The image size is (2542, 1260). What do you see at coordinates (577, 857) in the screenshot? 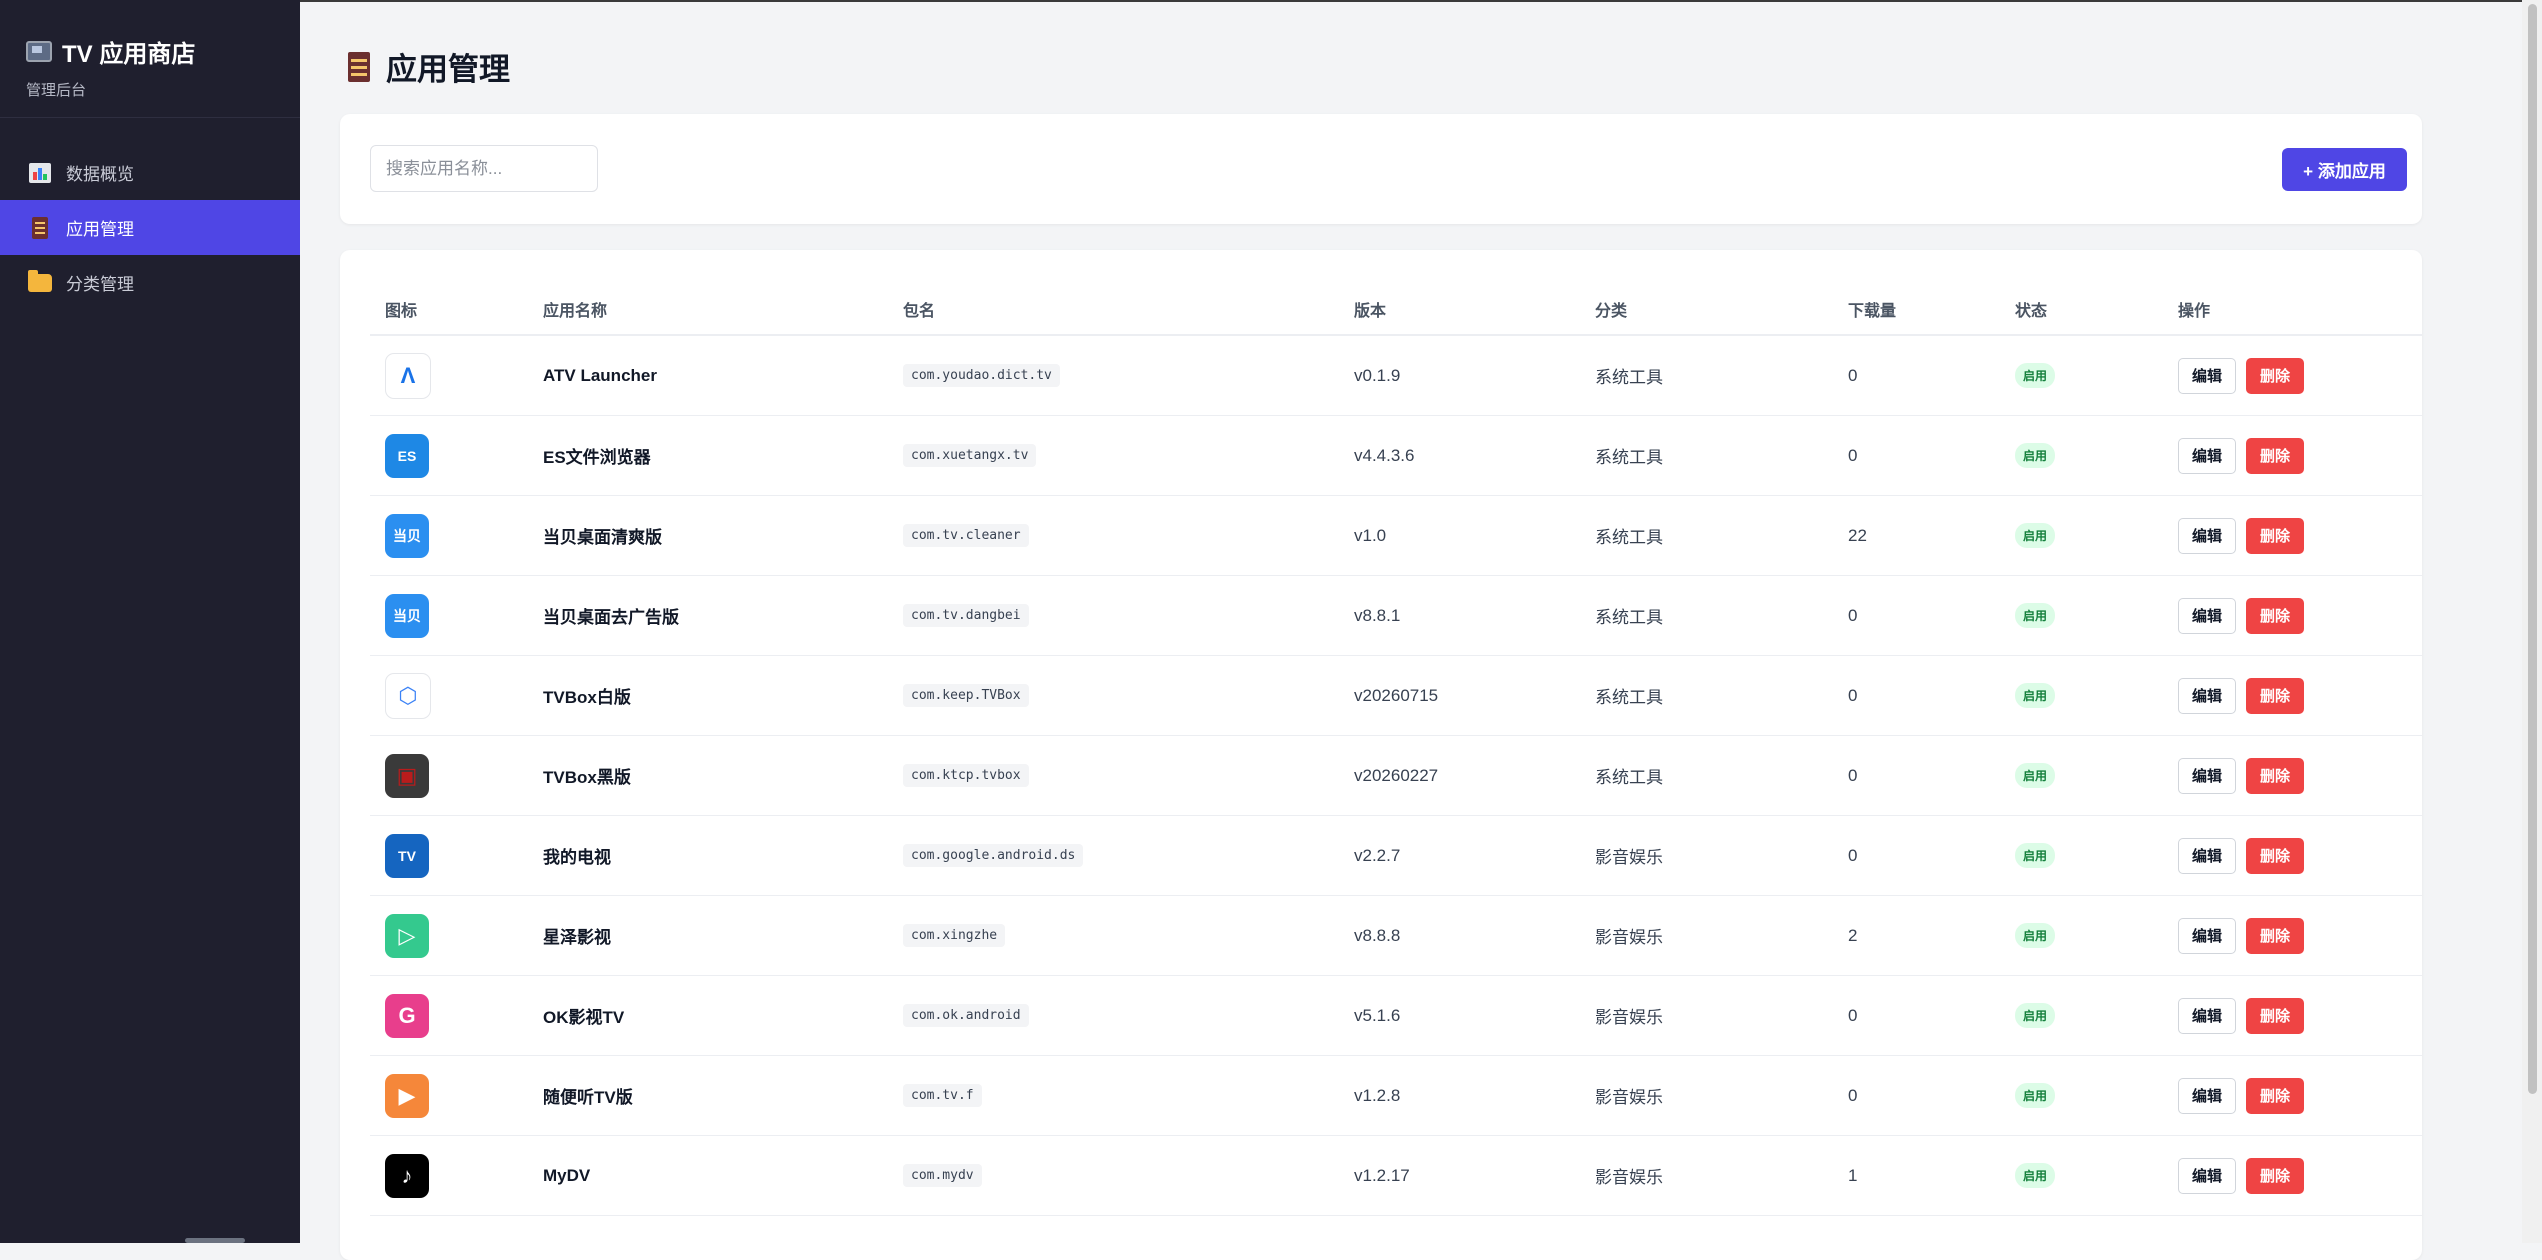
I see `app-name: 我的电视` at bounding box center [577, 857].